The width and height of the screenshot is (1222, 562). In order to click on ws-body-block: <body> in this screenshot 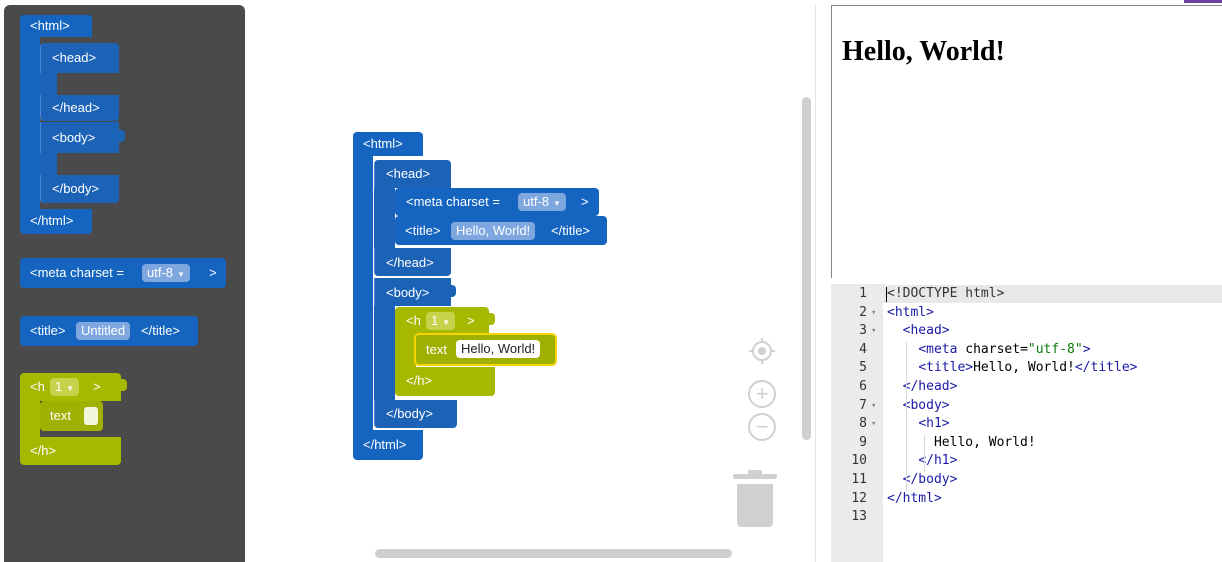, I will do `click(412, 292)`.